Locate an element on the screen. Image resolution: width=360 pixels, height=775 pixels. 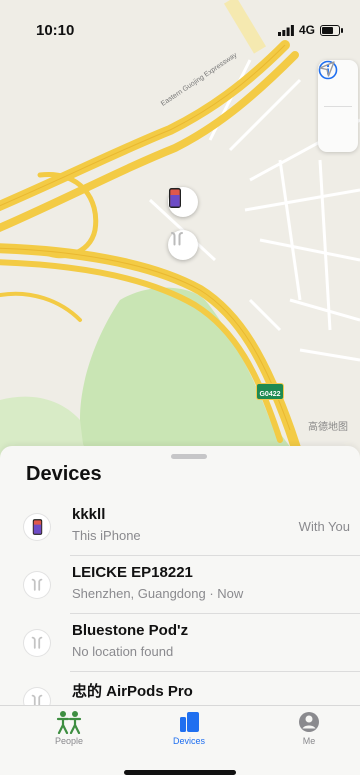
status-bar: 10:10 4G is located at coordinates (180, 30).